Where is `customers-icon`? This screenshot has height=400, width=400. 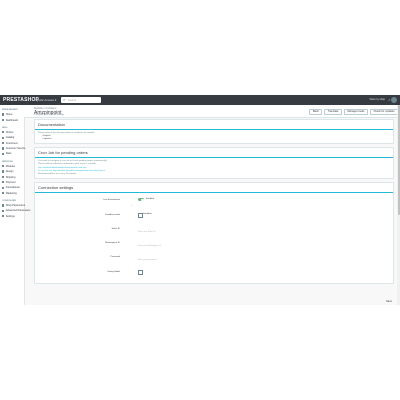 customers-icon is located at coordinates (3, 143).